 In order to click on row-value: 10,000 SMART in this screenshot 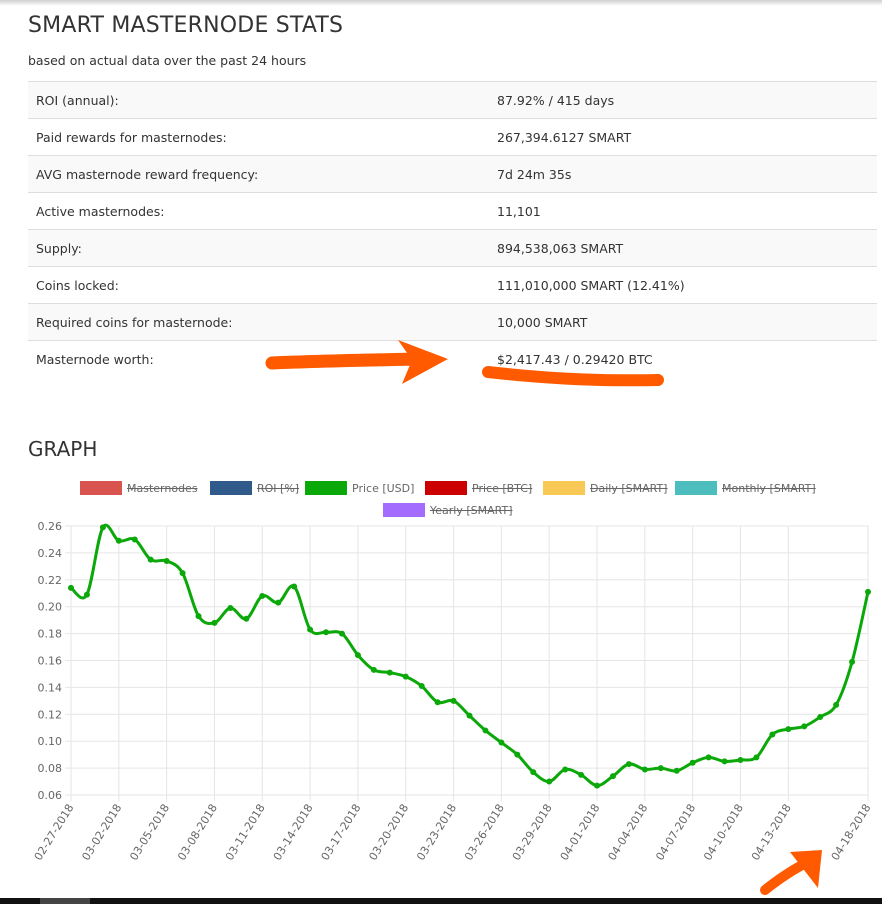, I will do `click(683, 322)`.